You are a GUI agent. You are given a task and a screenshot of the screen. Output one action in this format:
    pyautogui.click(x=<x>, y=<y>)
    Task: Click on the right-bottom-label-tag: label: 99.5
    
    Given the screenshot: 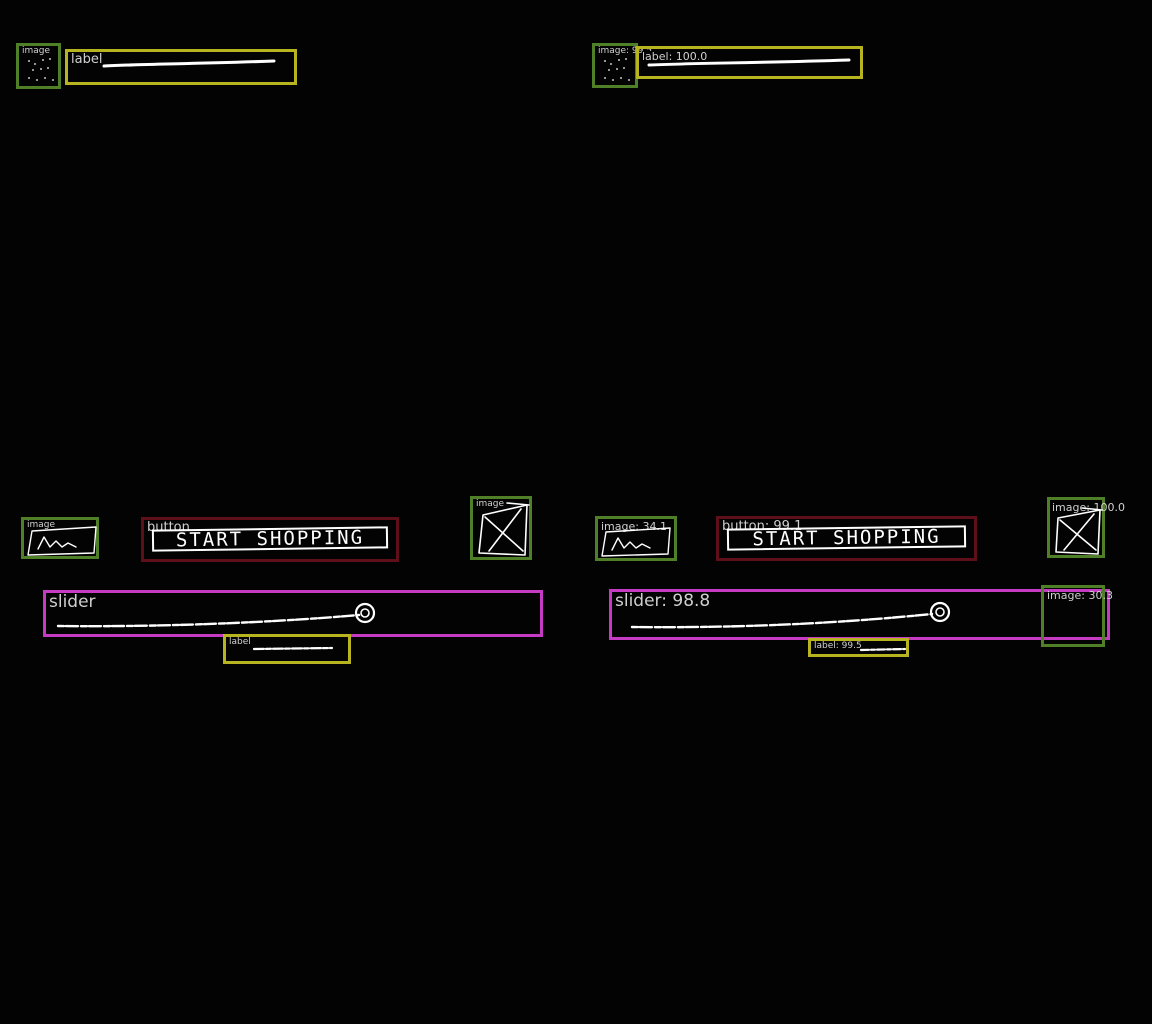 What is the action you would take?
    pyautogui.click(x=838, y=646)
    